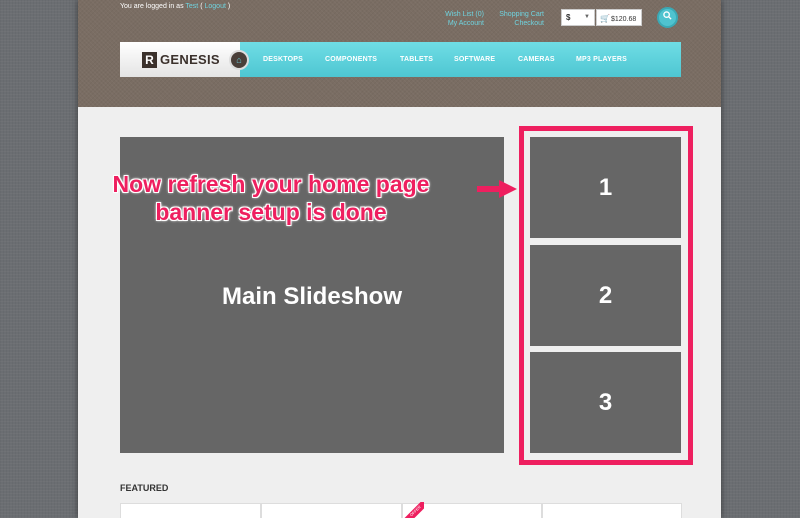 The width and height of the screenshot is (800, 518). I want to click on banner-3: 3, so click(605, 402).